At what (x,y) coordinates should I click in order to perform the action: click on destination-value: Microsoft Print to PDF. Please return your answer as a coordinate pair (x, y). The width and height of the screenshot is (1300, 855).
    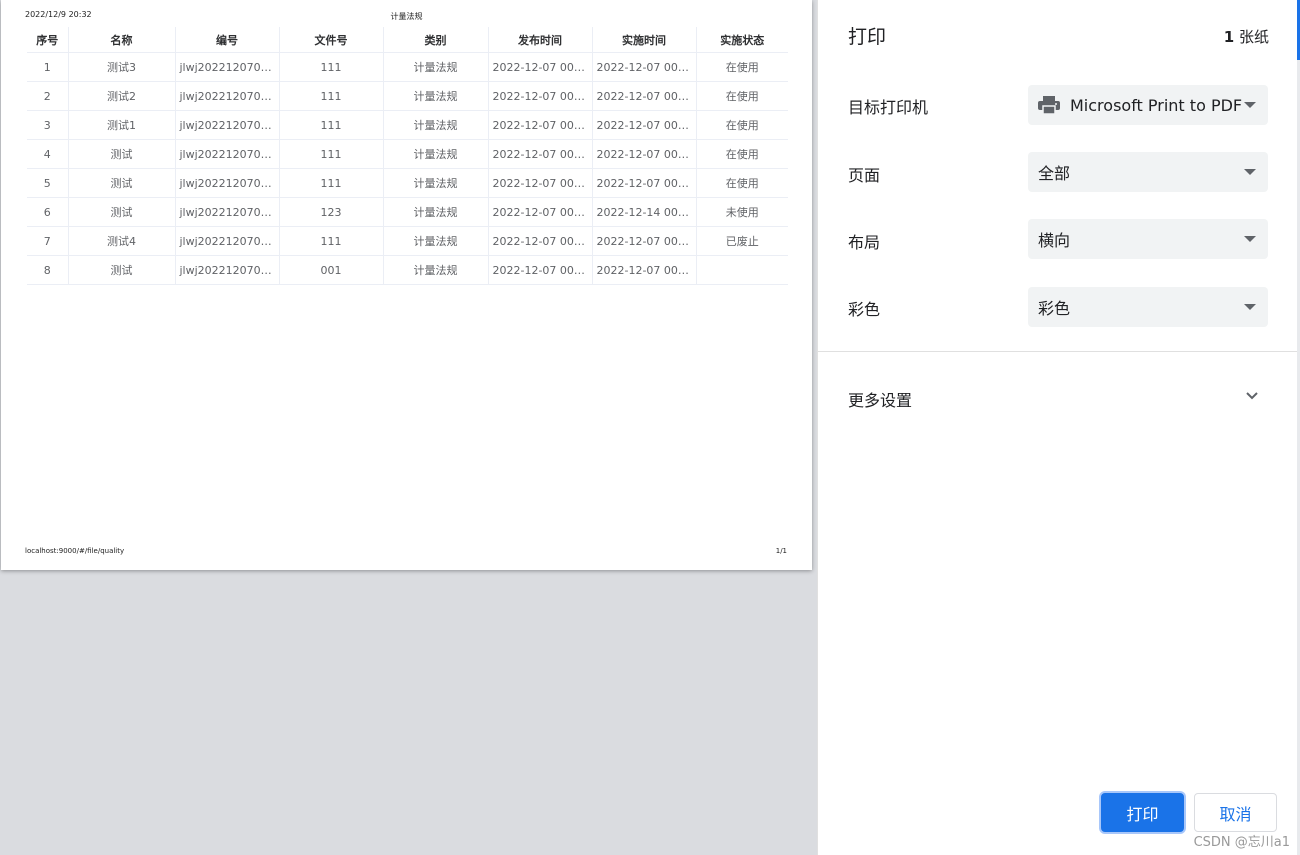
    Looking at the image, I should click on (1156, 105).